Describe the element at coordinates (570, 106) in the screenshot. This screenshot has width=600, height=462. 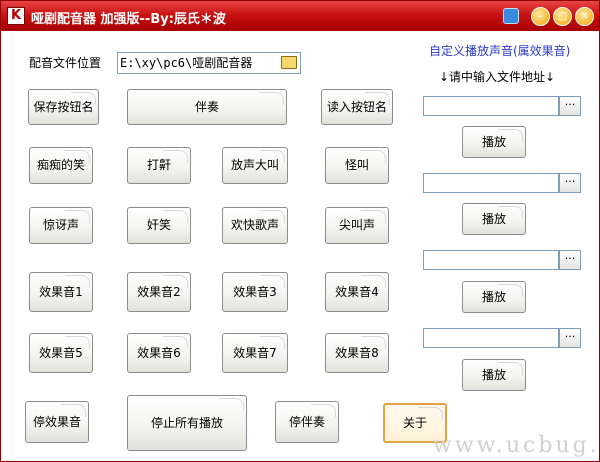
I see `browse-button-1: ···` at that location.